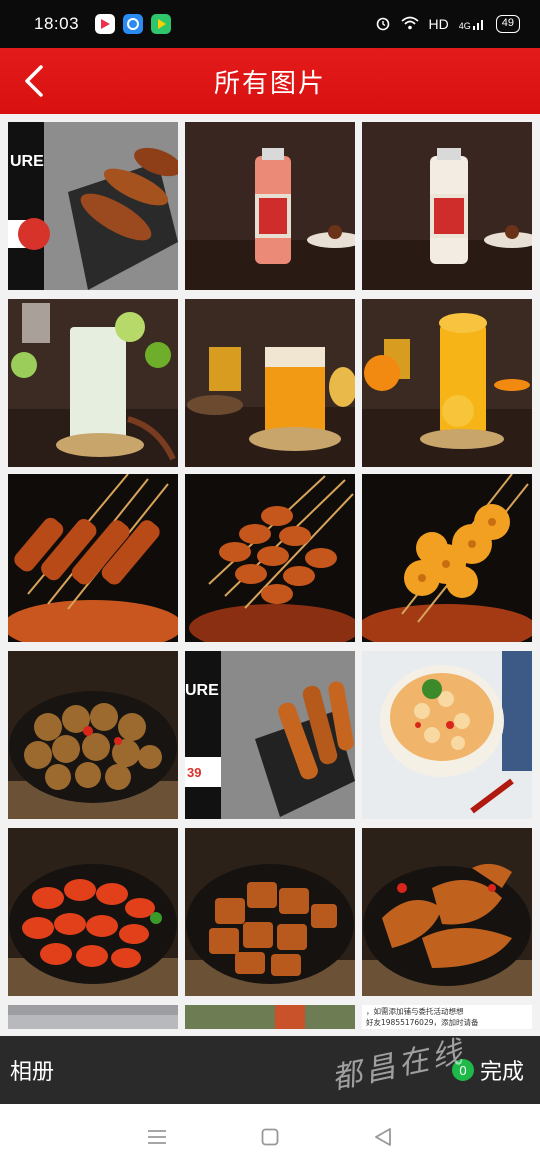 The width and height of the screenshot is (540, 1170). What do you see at coordinates (462, 1070) in the screenshot?
I see `selected-count-badge: 0` at bounding box center [462, 1070].